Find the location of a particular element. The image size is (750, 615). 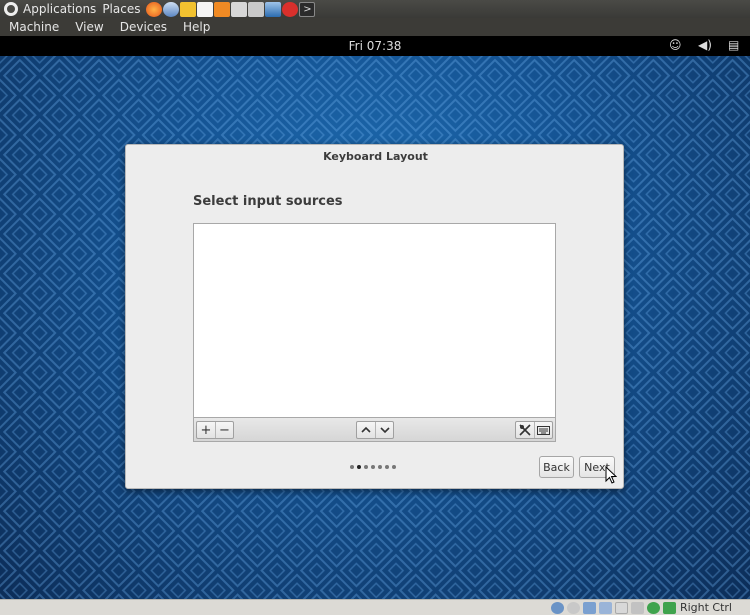

folder-icon is located at coordinates (222, 9).